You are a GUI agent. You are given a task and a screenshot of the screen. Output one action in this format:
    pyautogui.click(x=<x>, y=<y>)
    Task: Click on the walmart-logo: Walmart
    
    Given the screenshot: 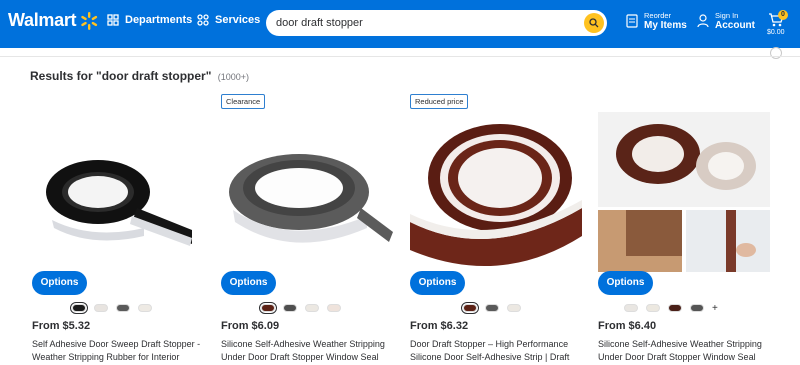 What is the action you would take?
    pyautogui.click(x=53, y=20)
    